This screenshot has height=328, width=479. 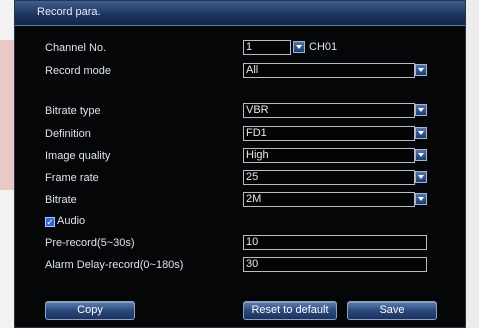 What do you see at coordinates (335, 242) in the screenshot?
I see `pre-record-input: 10` at bounding box center [335, 242].